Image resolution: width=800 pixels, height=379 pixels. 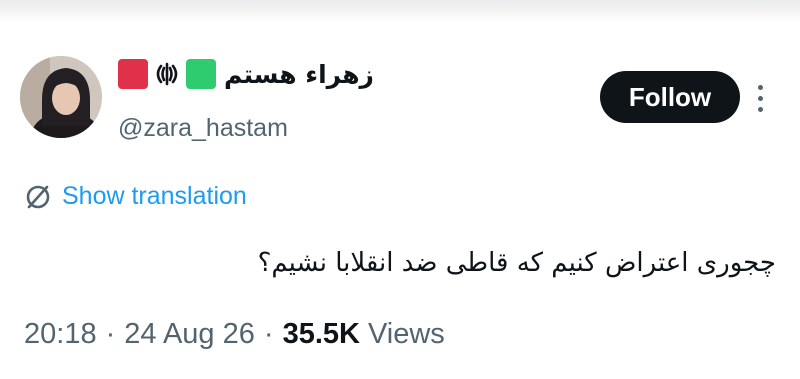 I want to click on green-square-icon, so click(x=201, y=74).